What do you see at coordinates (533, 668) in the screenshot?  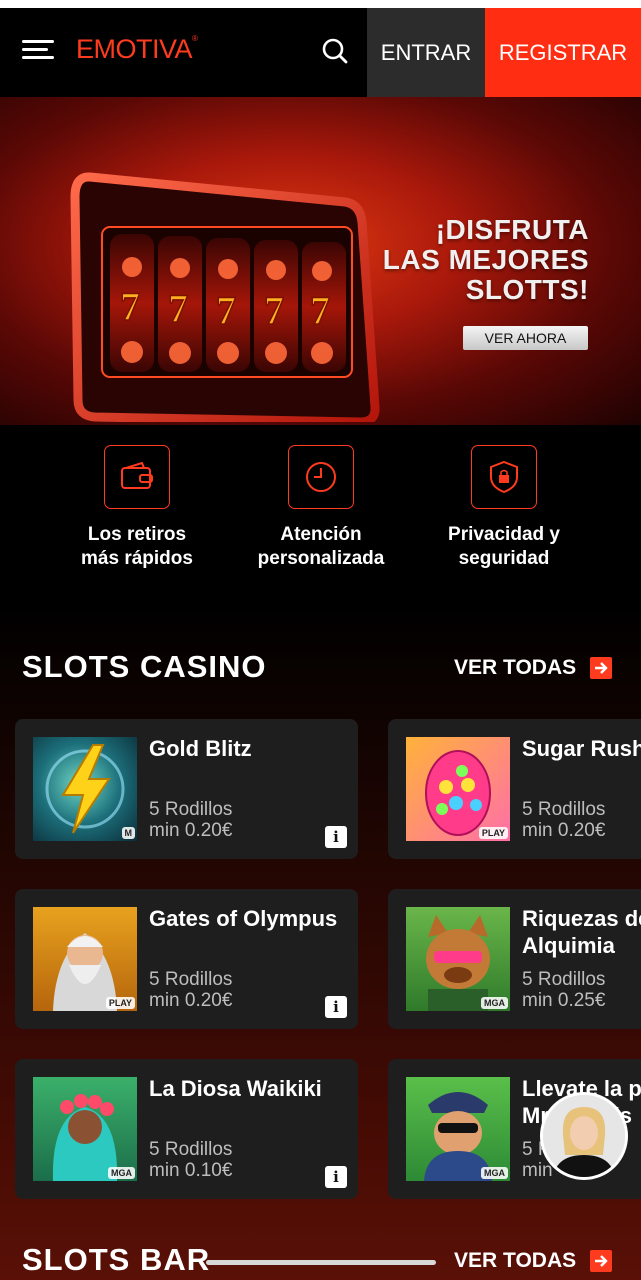 I see `slots-casino-see-all-link: VER TODAS` at bounding box center [533, 668].